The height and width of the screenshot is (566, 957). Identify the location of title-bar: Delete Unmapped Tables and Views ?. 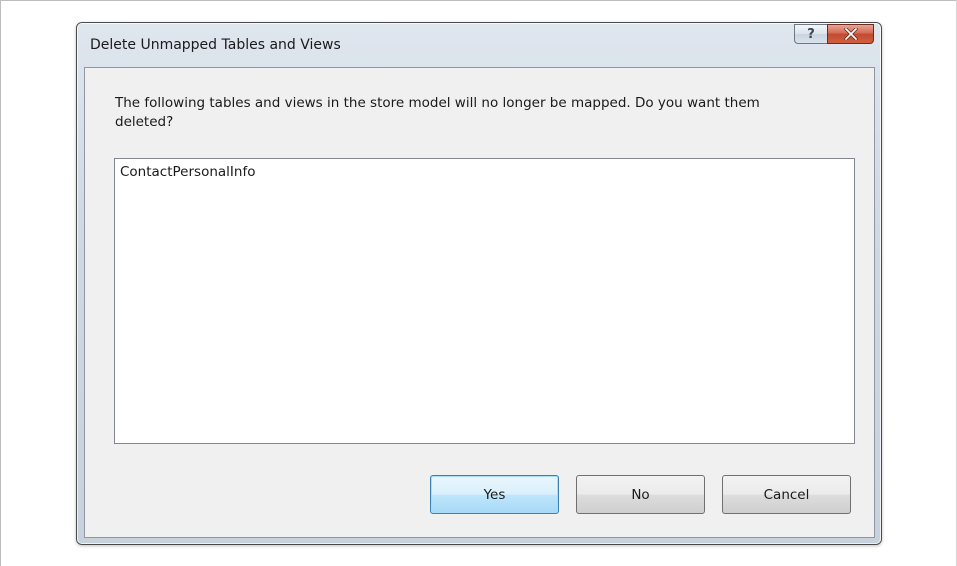
(479, 45).